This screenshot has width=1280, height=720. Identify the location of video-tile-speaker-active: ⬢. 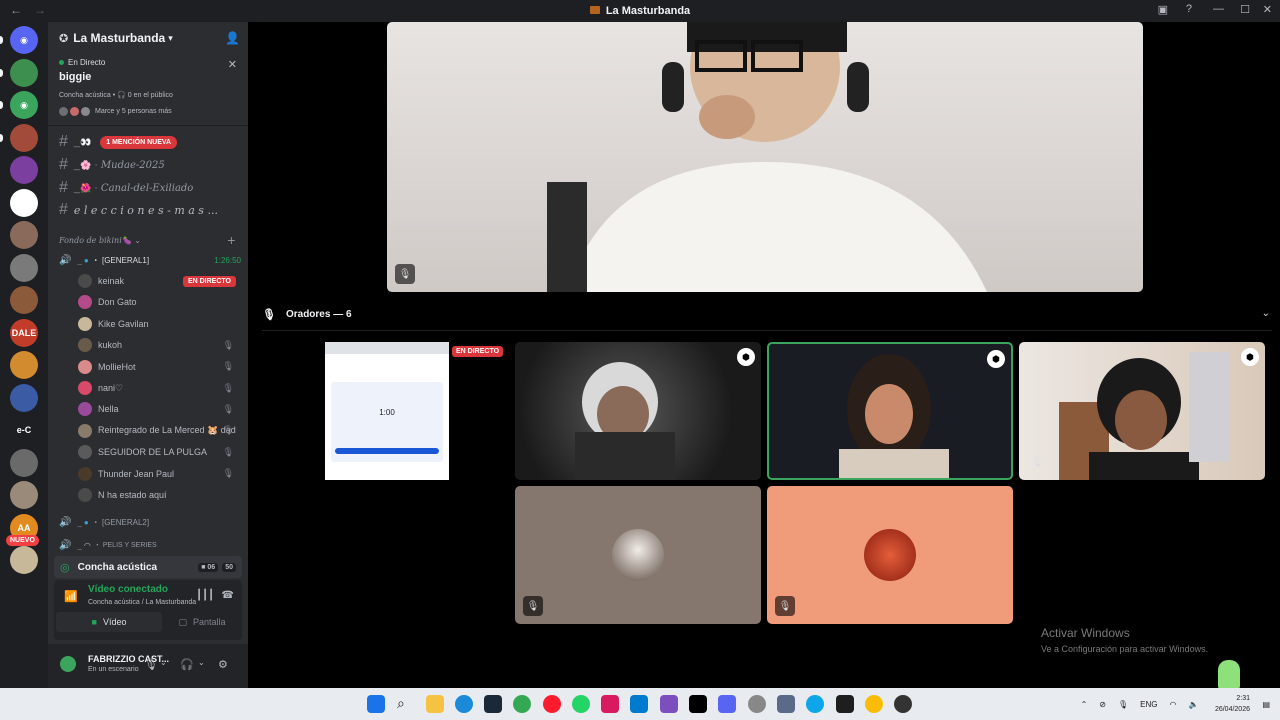
(890, 411).